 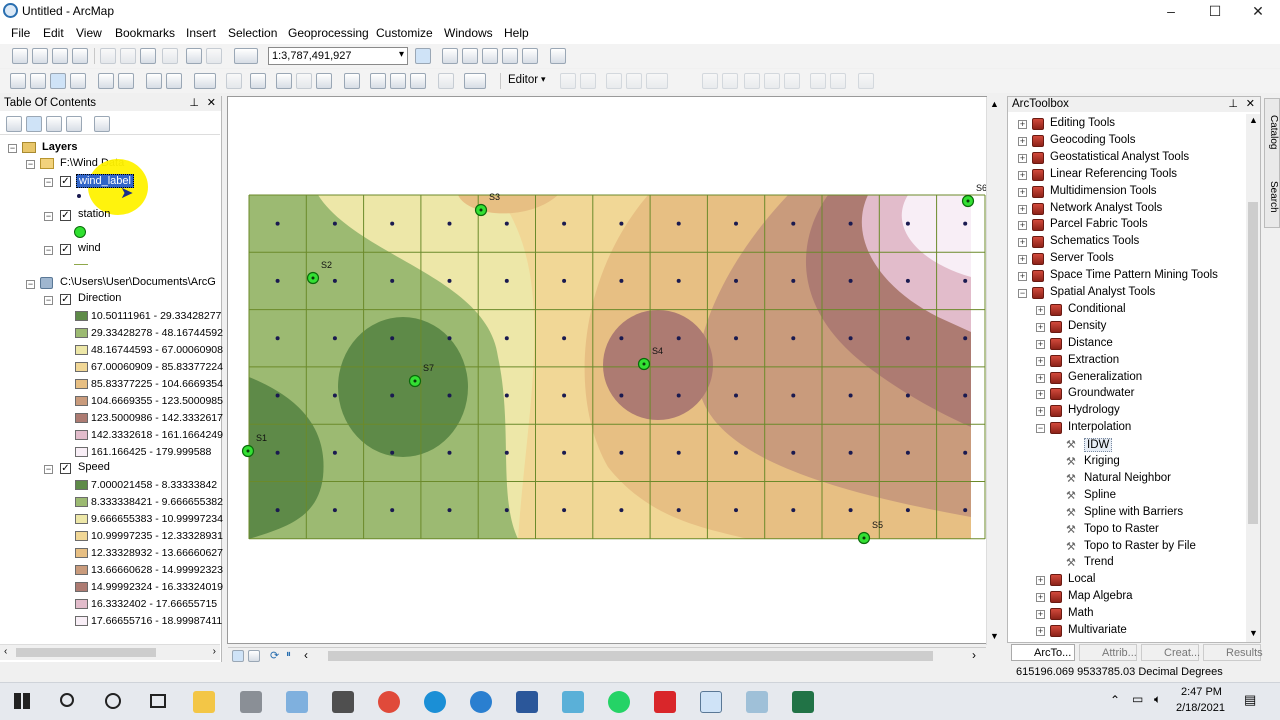 I want to click on search-icon, so click(x=67, y=700).